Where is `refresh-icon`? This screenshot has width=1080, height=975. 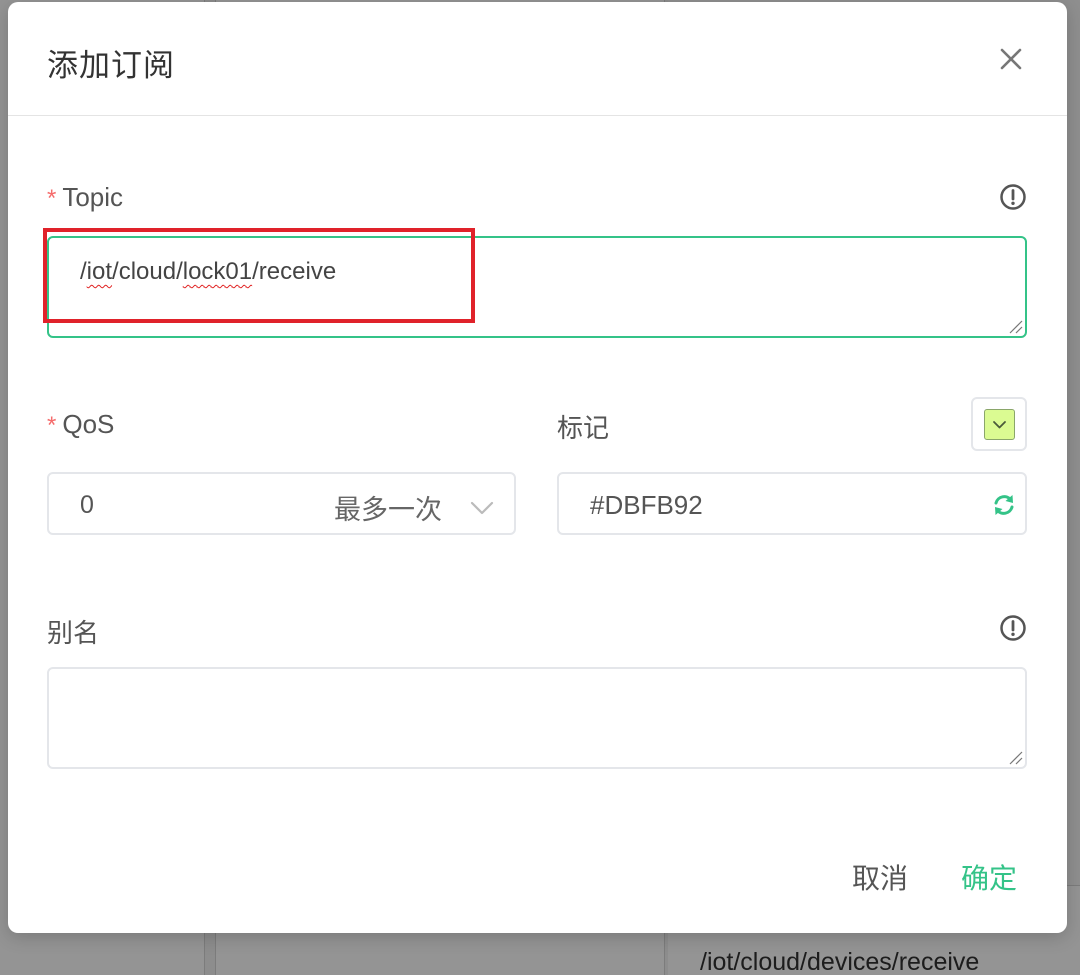 refresh-icon is located at coordinates (1004, 505).